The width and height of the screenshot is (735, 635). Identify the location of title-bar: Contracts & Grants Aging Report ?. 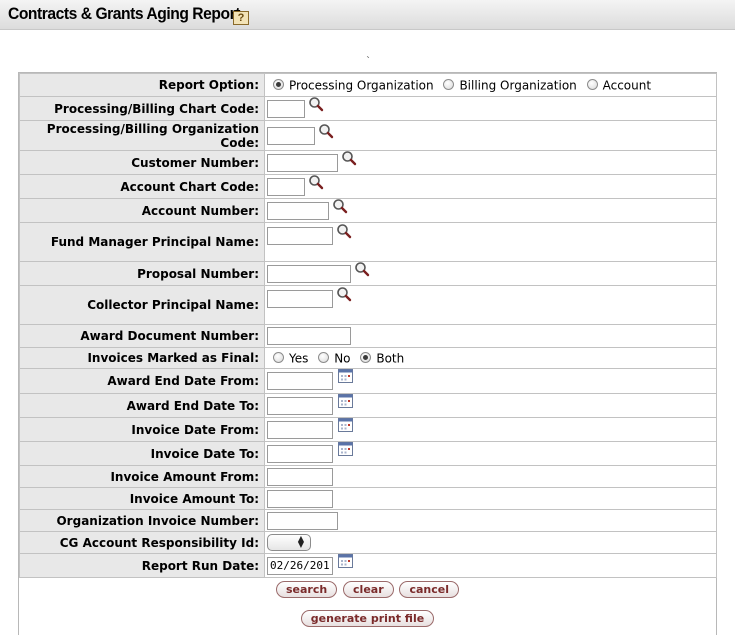
(367, 15).